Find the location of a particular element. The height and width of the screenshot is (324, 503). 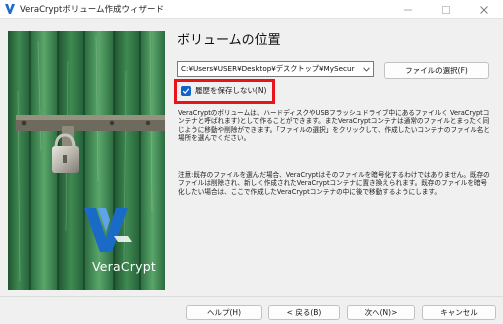

no-history-label: 履歴を保存しない(N) is located at coordinates (230, 90).